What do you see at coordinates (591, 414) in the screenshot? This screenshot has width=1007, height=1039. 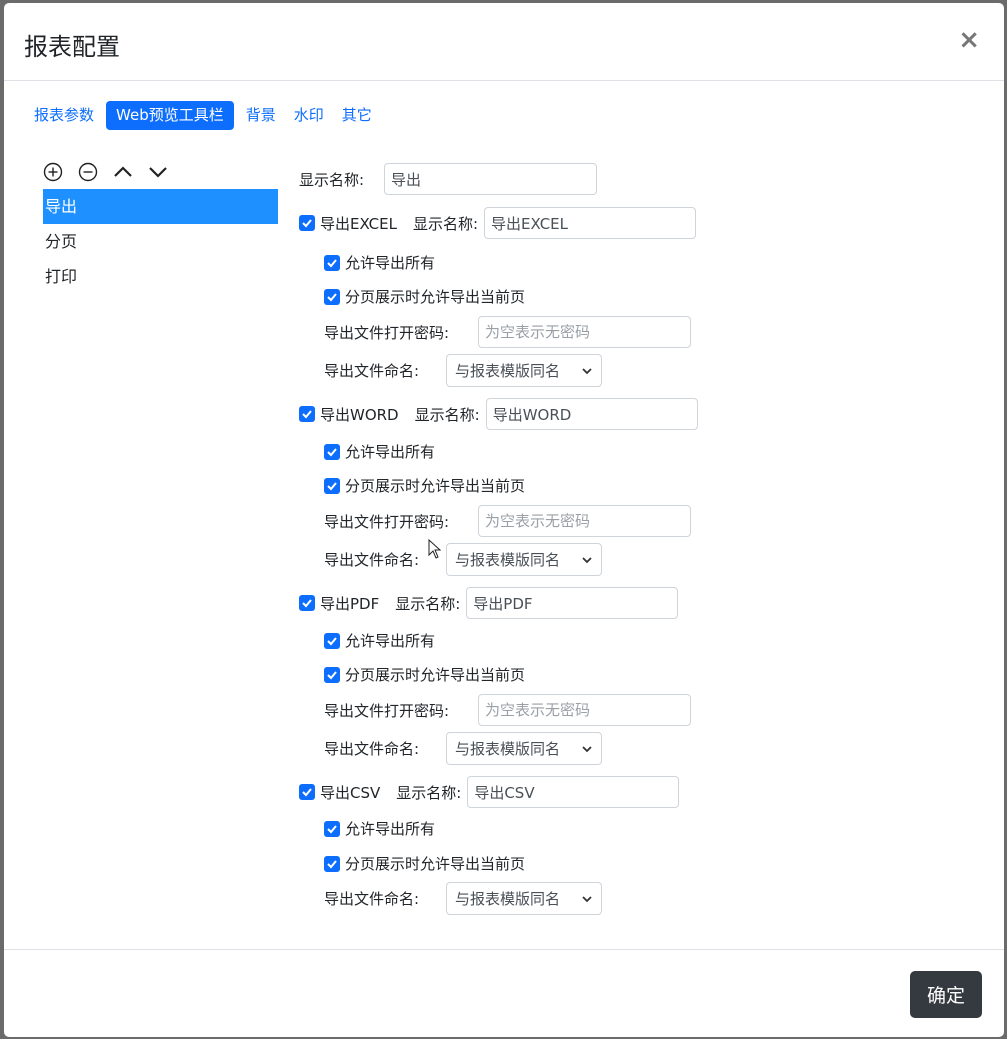 I see `word-name-input` at bounding box center [591, 414].